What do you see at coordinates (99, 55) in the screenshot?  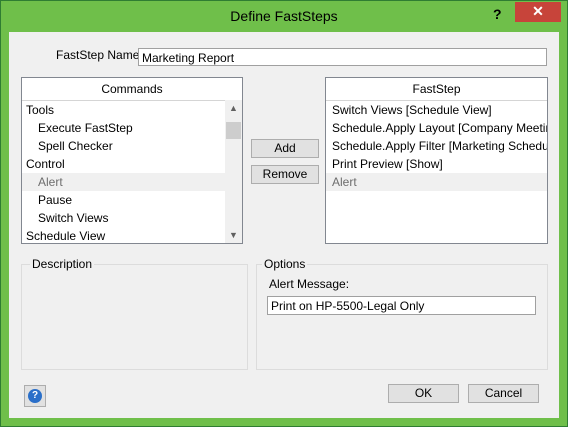 I see `faststep-name-label: FastStep Name:` at bounding box center [99, 55].